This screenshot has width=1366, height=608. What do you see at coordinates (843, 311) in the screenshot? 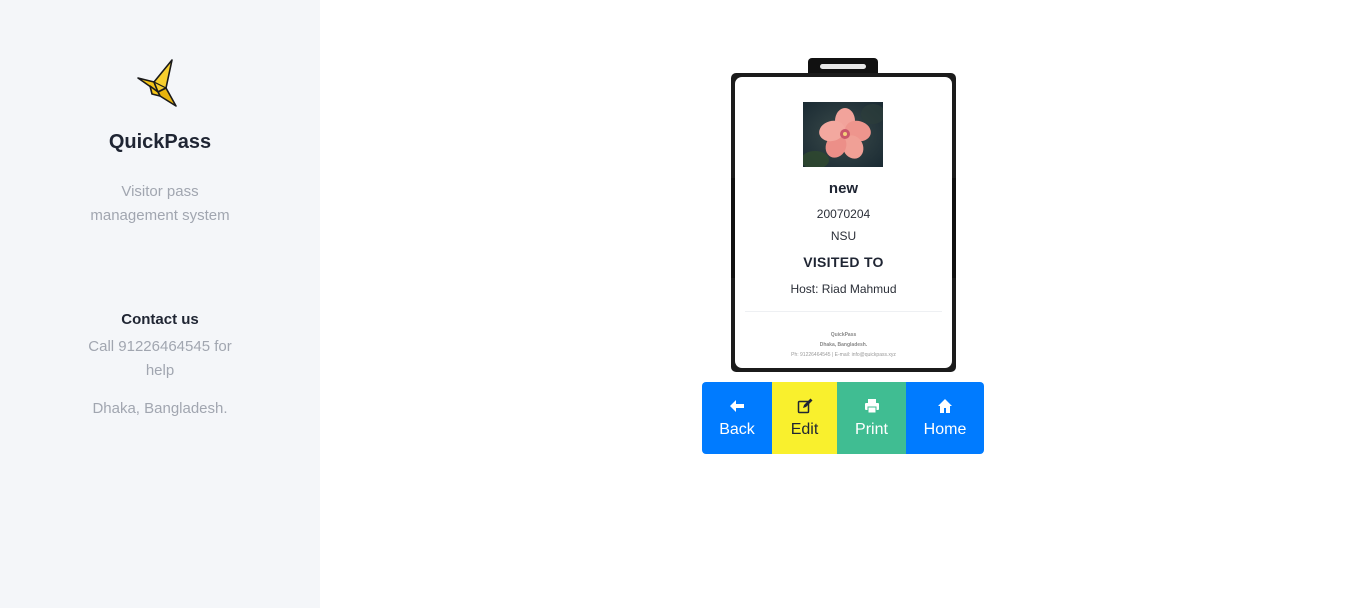
I see `badge-divider` at bounding box center [843, 311].